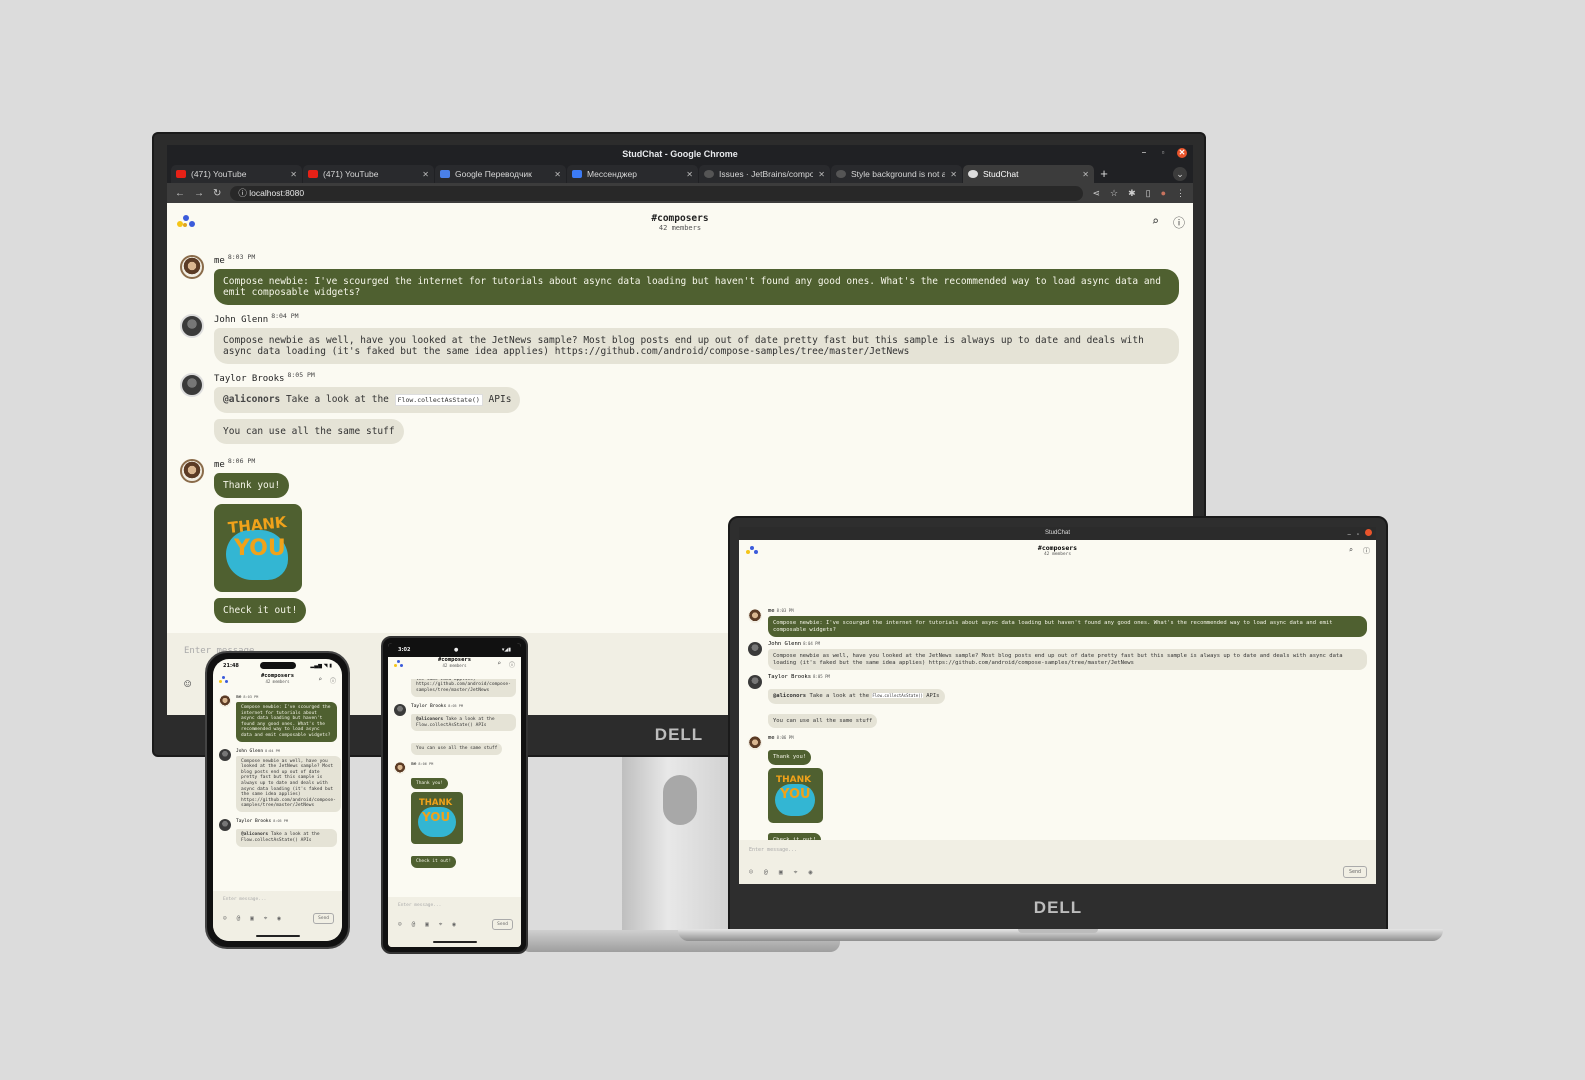 This screenshot has width=1585, height=1080. What do you see at coordinates (1096, 193) in the screenshot?
I see `share-icon: ⋖` at bounding box center [1096, 193].